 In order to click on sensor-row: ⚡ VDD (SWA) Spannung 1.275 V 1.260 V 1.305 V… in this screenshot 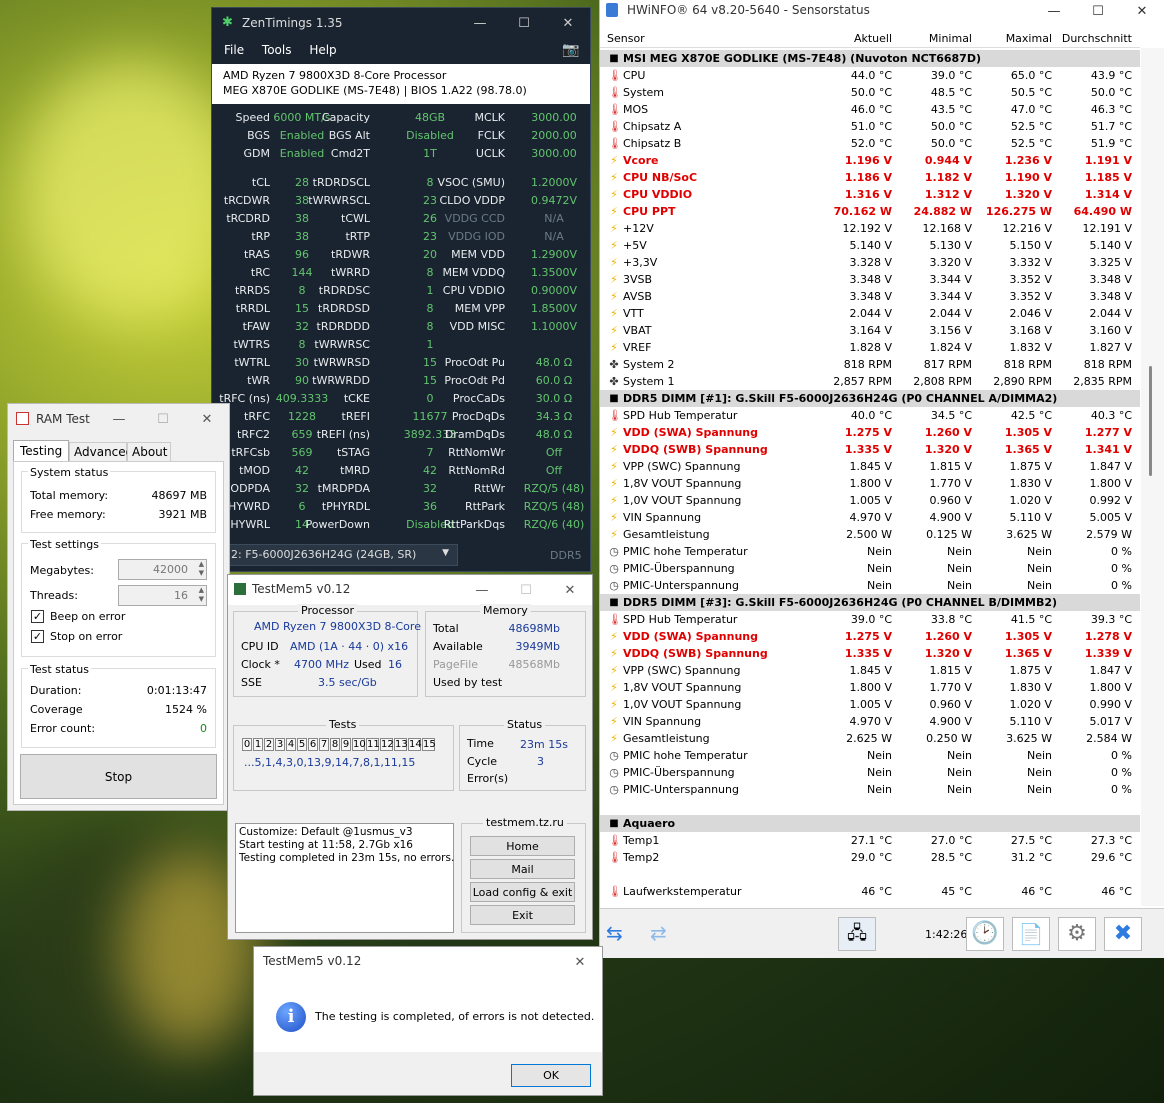, I will do `click(870, 636)`.